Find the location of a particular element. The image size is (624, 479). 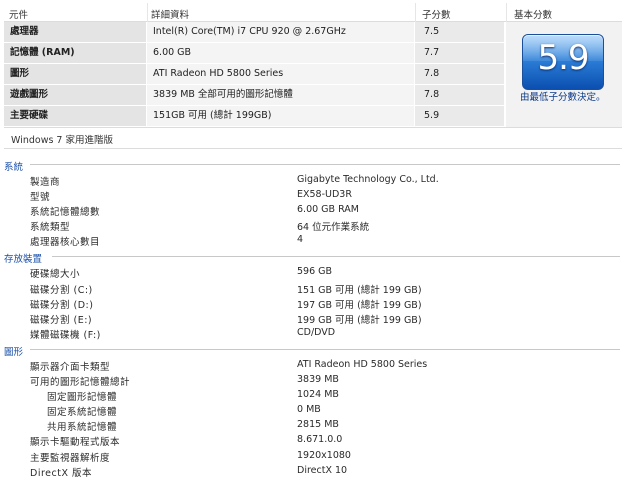

detail-label: 處理器核心數目 is located at coordinates (65, 243).